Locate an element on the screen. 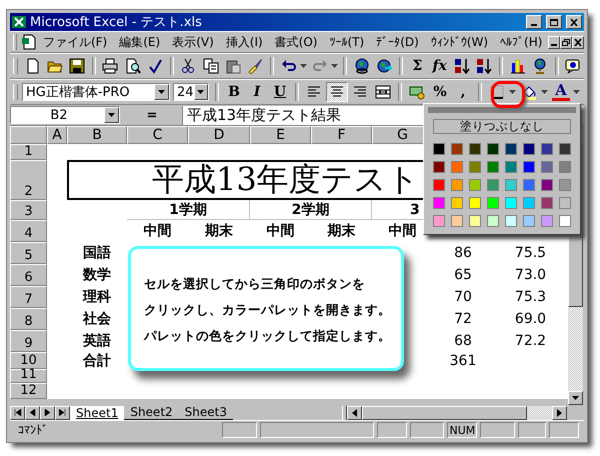 The image size is (600, 456). bold-button: B is located at coordinates (234, 92).